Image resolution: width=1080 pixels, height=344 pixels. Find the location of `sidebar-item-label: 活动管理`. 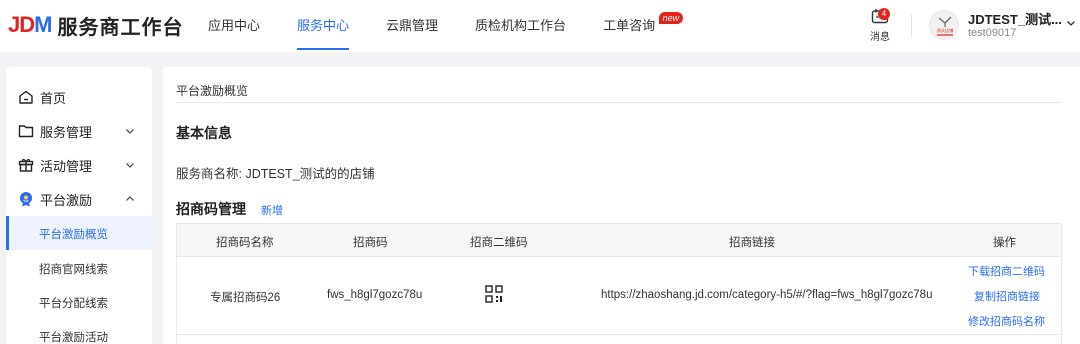

sidebar-item-label: 活动管理 is located at coordinates (66, 166).